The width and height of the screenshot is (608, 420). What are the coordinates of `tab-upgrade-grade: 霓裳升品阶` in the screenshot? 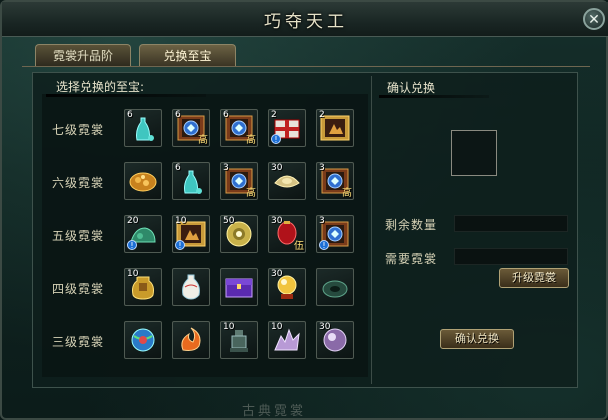 It's located at (83, 55).